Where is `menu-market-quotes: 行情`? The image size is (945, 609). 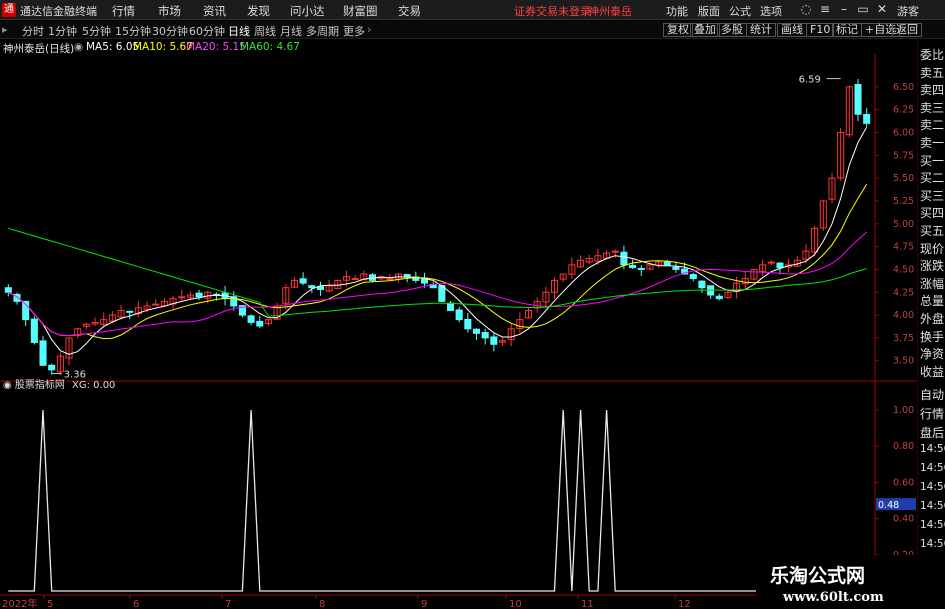 menu-market-quotes: 行情 is located at coordinates (123, 11).